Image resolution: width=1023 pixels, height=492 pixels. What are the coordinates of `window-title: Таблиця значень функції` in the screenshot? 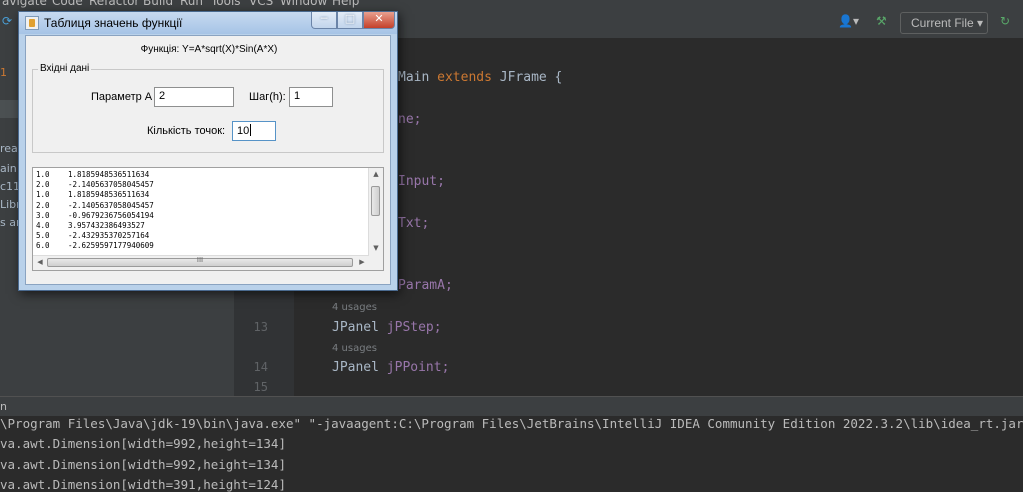 It's located at (113, 23).